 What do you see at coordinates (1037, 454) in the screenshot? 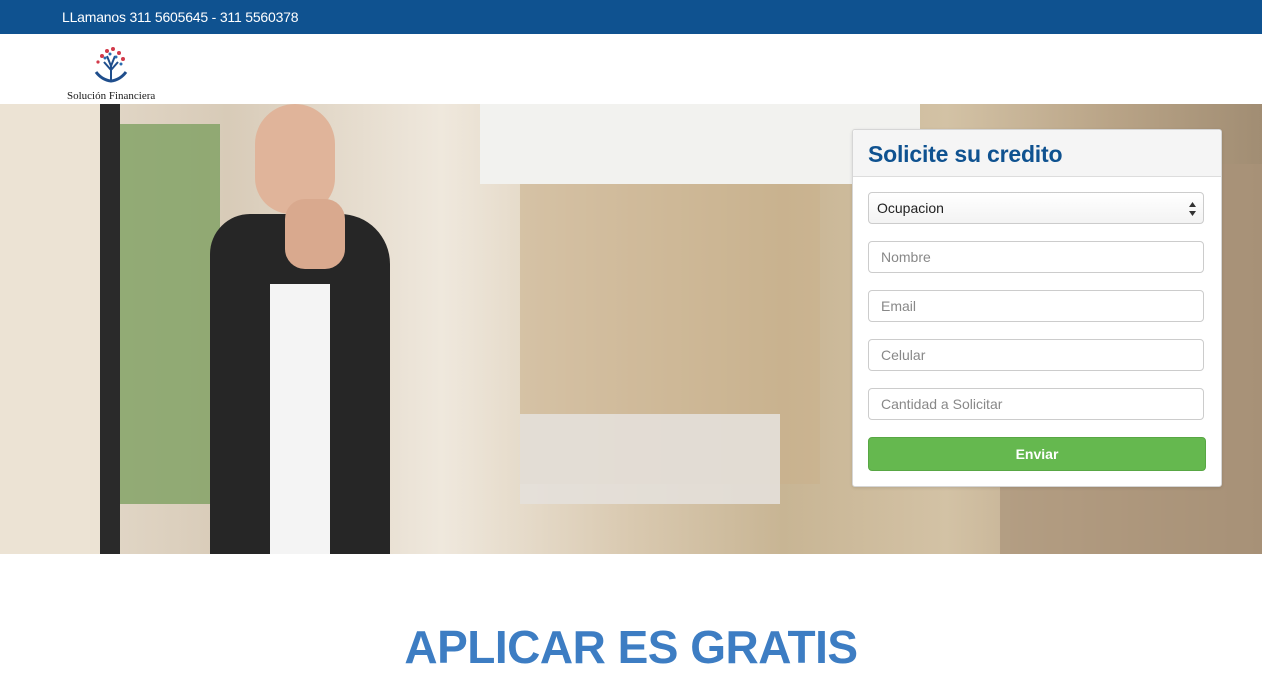
I see `submit-button: Enviar` at bounding box center [1037, 454].